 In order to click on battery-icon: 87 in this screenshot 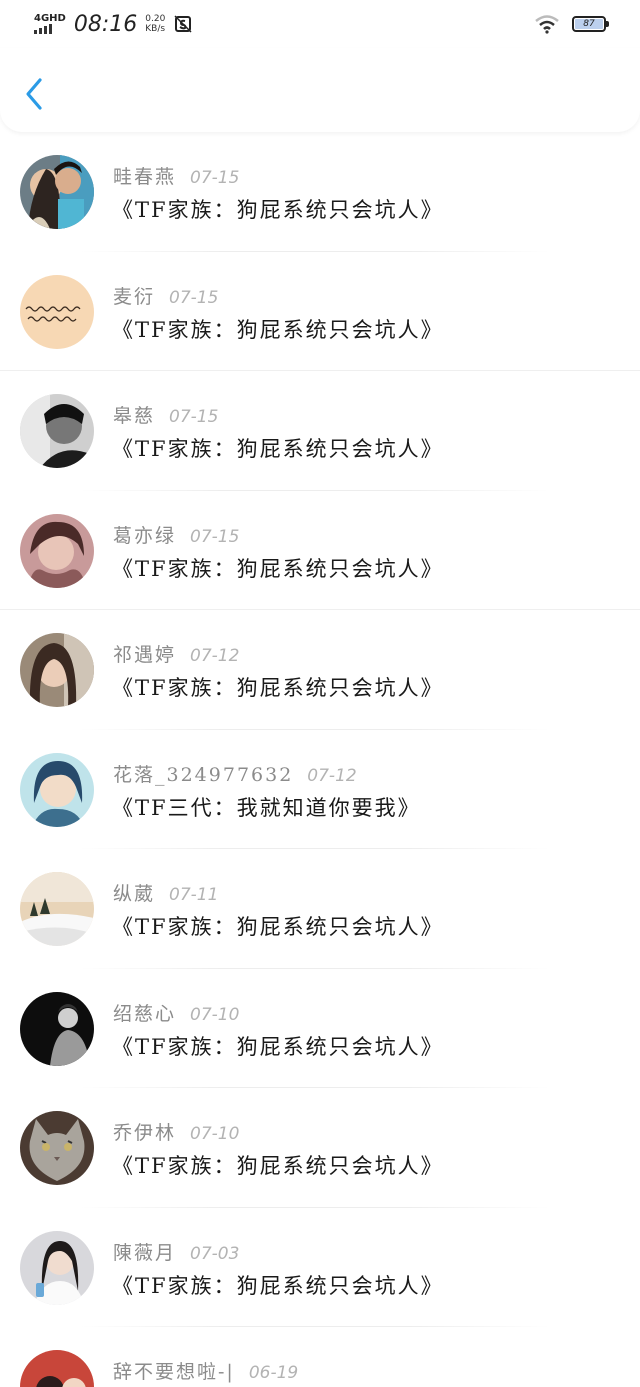, I will do `click(590, 24)`.